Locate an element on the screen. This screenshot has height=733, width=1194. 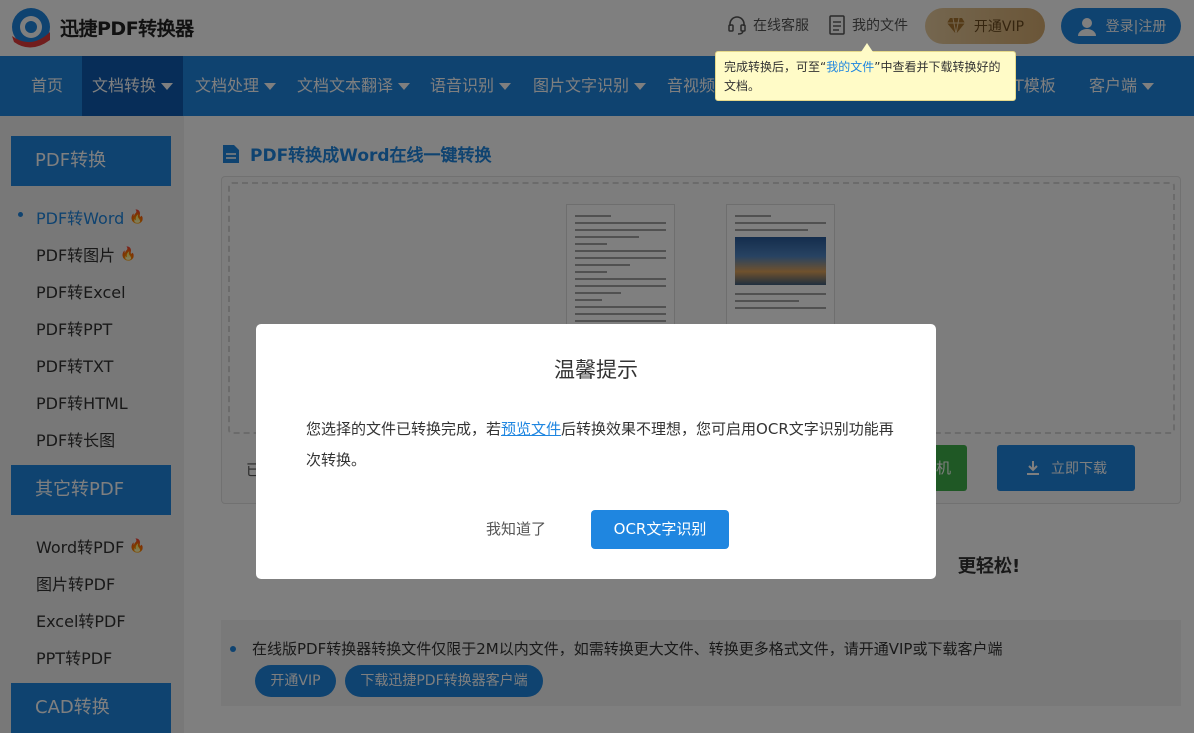
my-files-tooltip: 完成转换后，可至“我的文件”中查看并下载转换好的文档。 is located at coordinates (865, 72).